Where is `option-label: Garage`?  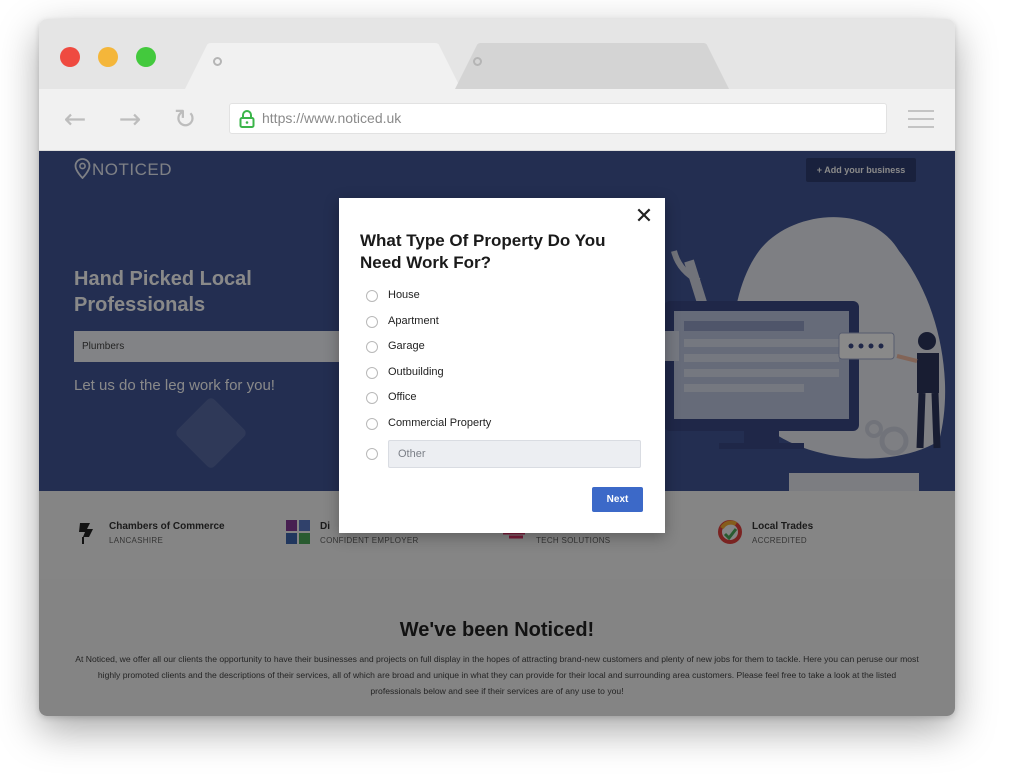
option-label: Garage is located at coordinates (406, 346).